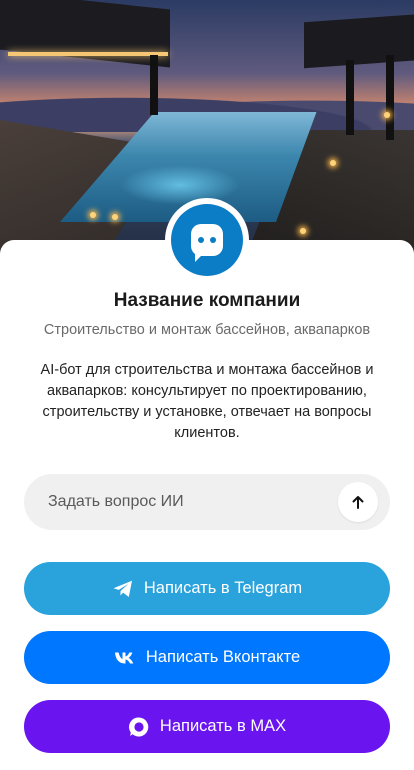  Describe the element at coordinates (139, 727) in the screenshot. I see `max-icon` at that location.